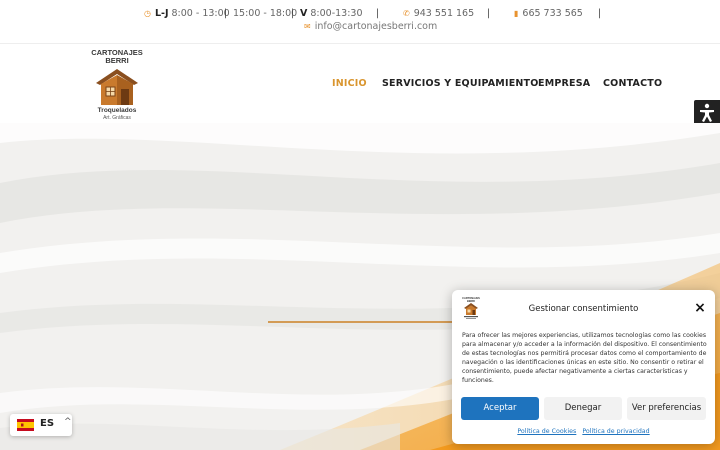 This screenshot has height=450, width=720. Describe the element at coordinates (25, 425) in the screenshot. I see `spain-flag-icon` at that location.